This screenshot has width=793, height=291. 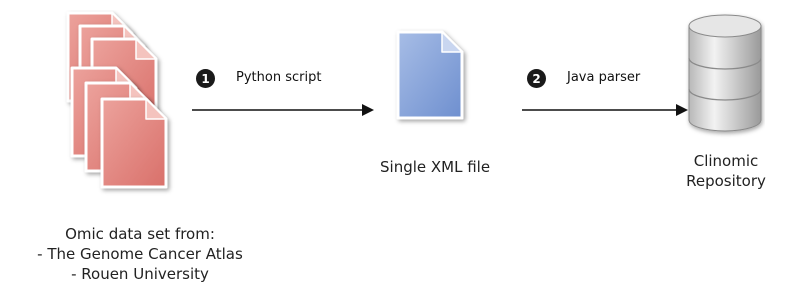 I want to click on step-badge-1: 1, so click(x=205, y=78).